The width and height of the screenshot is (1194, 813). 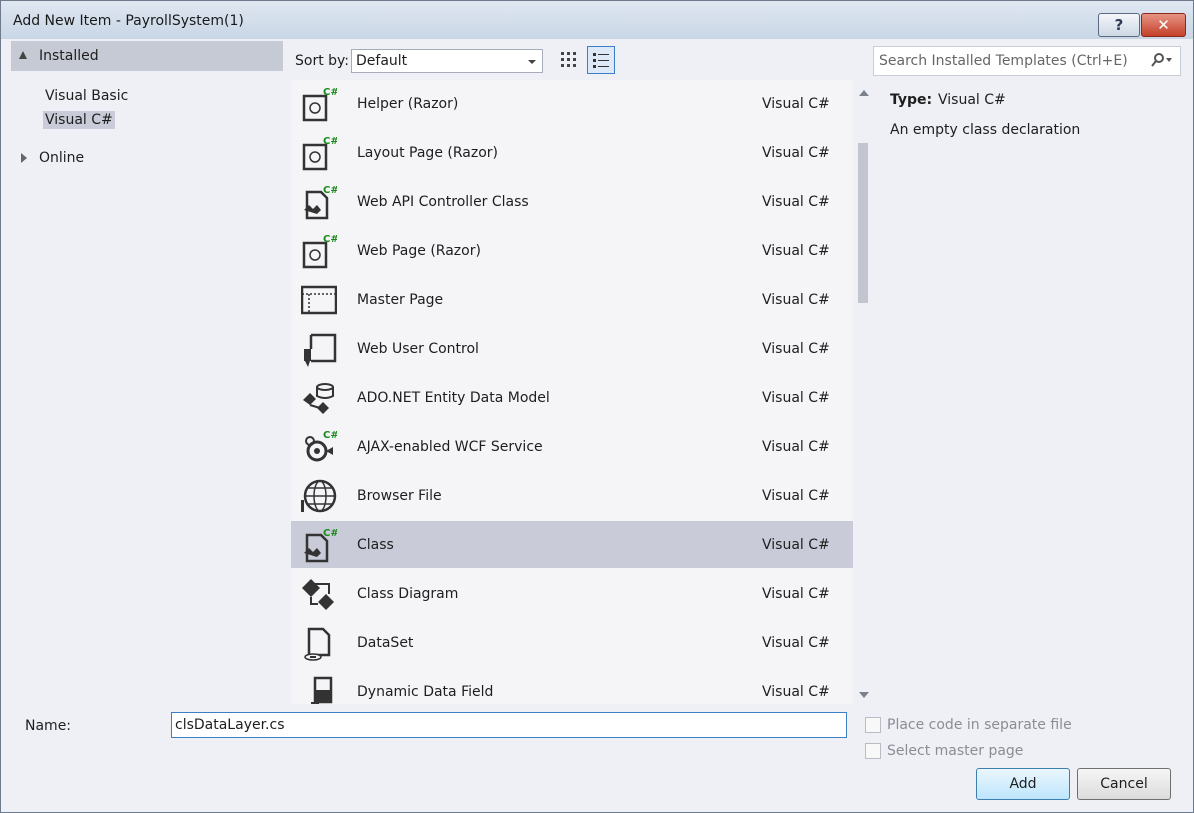 I want to click on help-button: ?, so click(x=1119, y=25).